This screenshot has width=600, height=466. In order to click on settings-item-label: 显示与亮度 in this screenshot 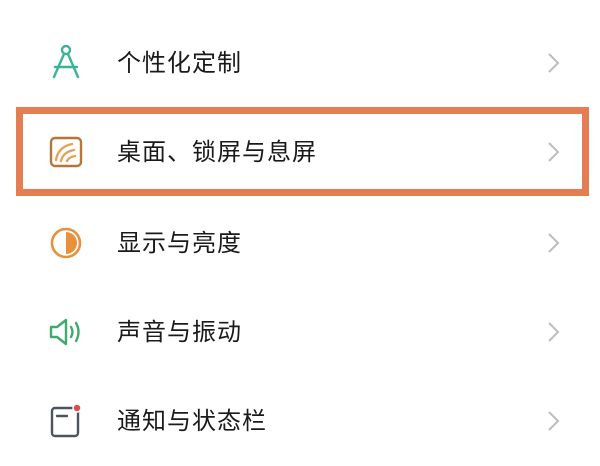, I will do `click(179, 243)`.